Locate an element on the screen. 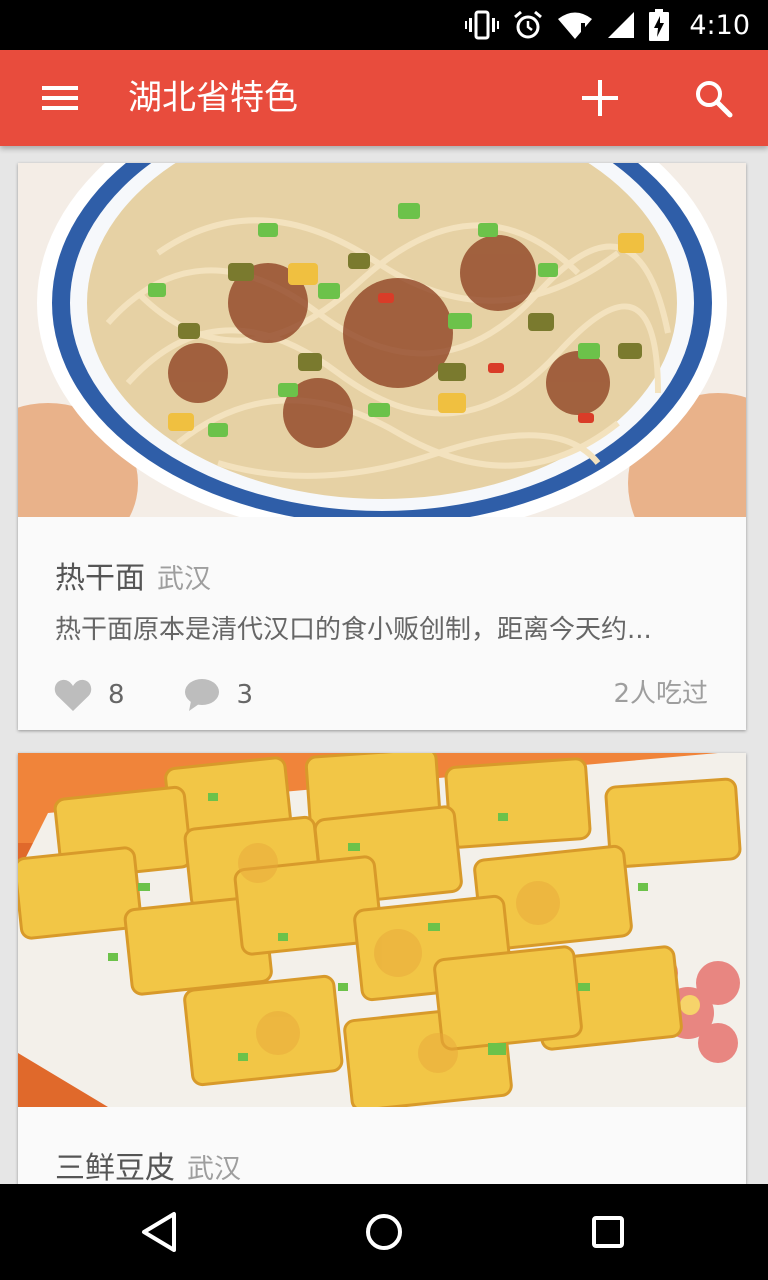  home-button is located at coordinates (384, 1232).